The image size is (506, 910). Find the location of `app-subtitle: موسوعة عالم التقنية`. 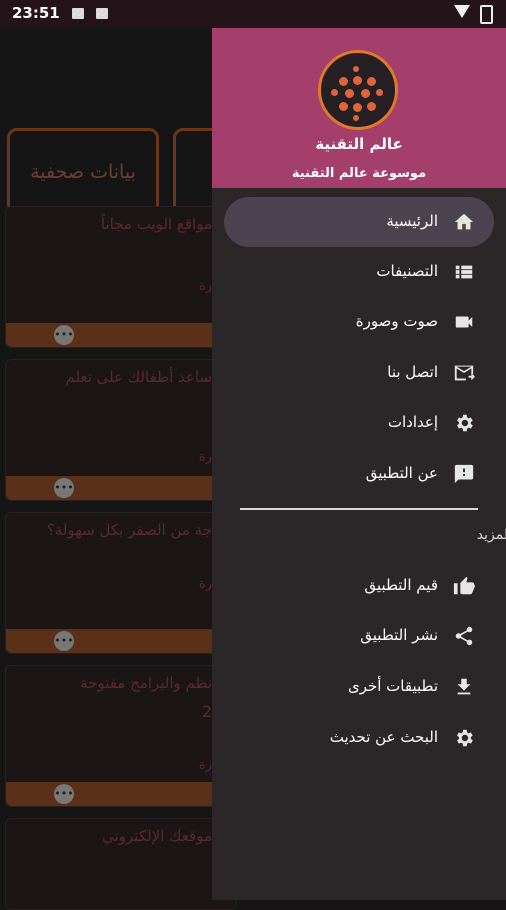

app-subtitle: موسوعة عالم التقنية is located at coordinates (359, 173).